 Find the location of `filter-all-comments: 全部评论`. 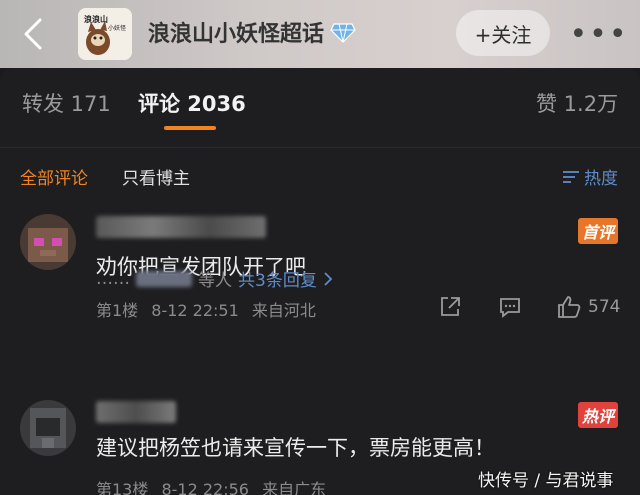

filter-all-comments: 全部评论 is located at coordinates (54, 176).